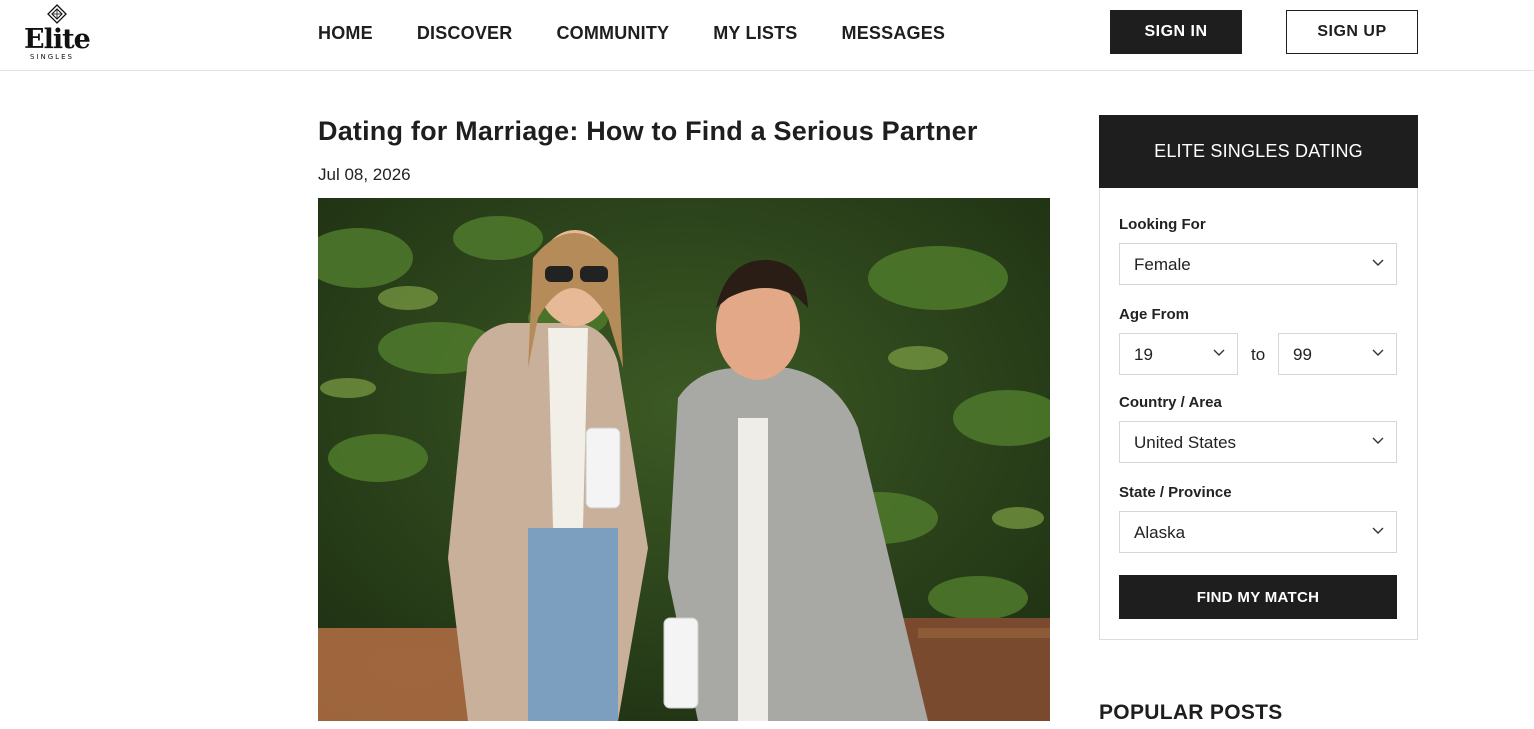  I want to click on age-to-select: 99, so click(1337, 354).